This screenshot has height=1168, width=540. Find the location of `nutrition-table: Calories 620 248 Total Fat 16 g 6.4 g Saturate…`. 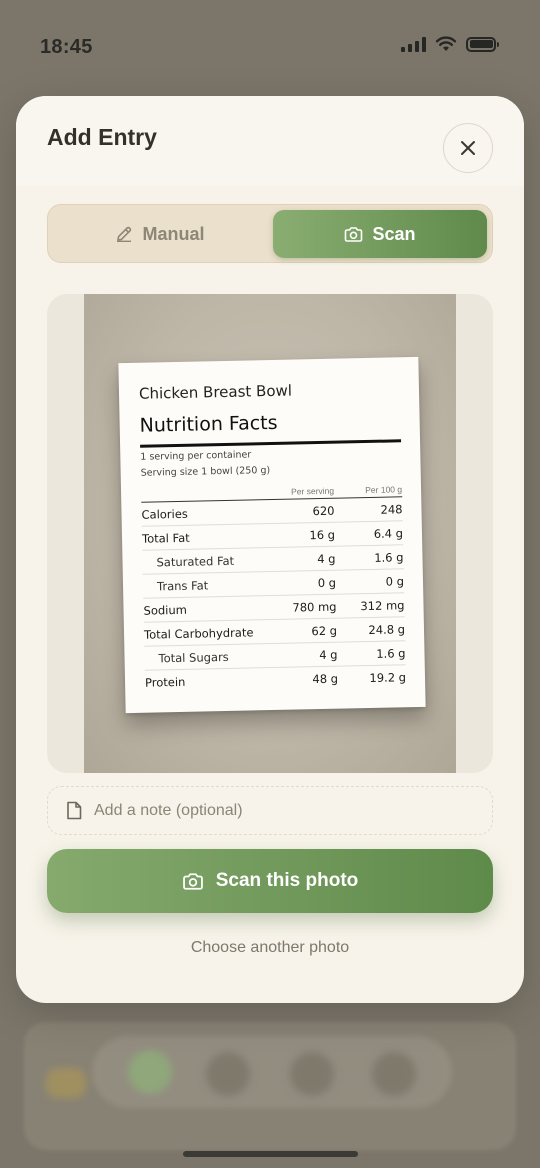

nutrition-table: Calories 620 248 Total Fat 16 g 6.4 g Saturate… is located at coordinates (273, 595).